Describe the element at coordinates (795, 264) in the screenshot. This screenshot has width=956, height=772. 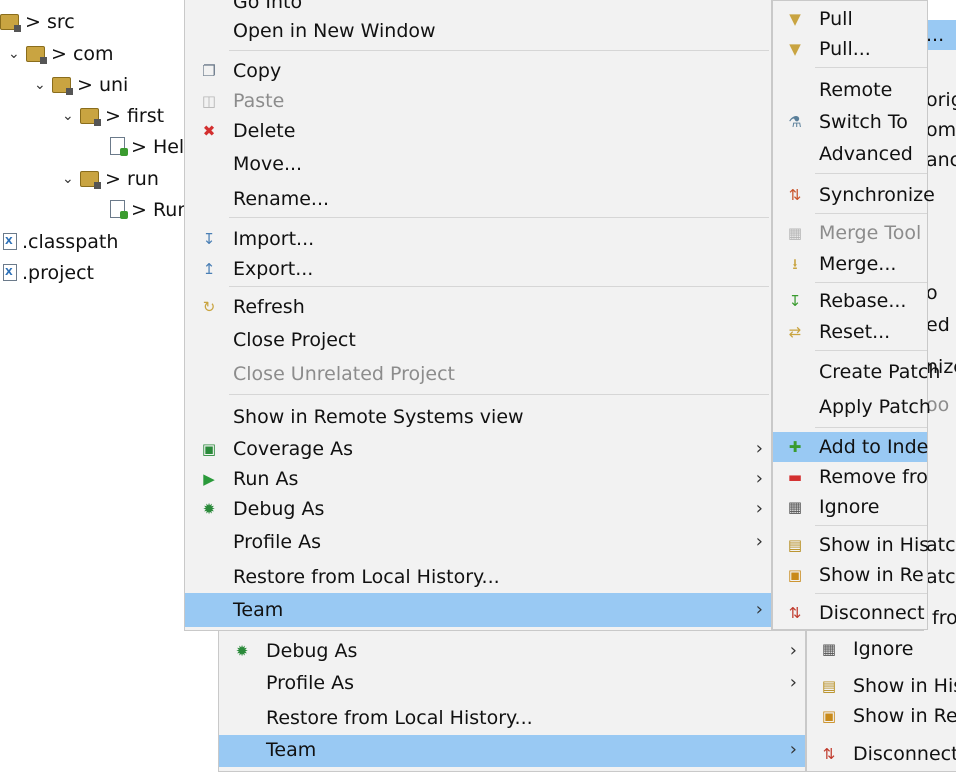
I see `merge-icon: ⭳` at that location.